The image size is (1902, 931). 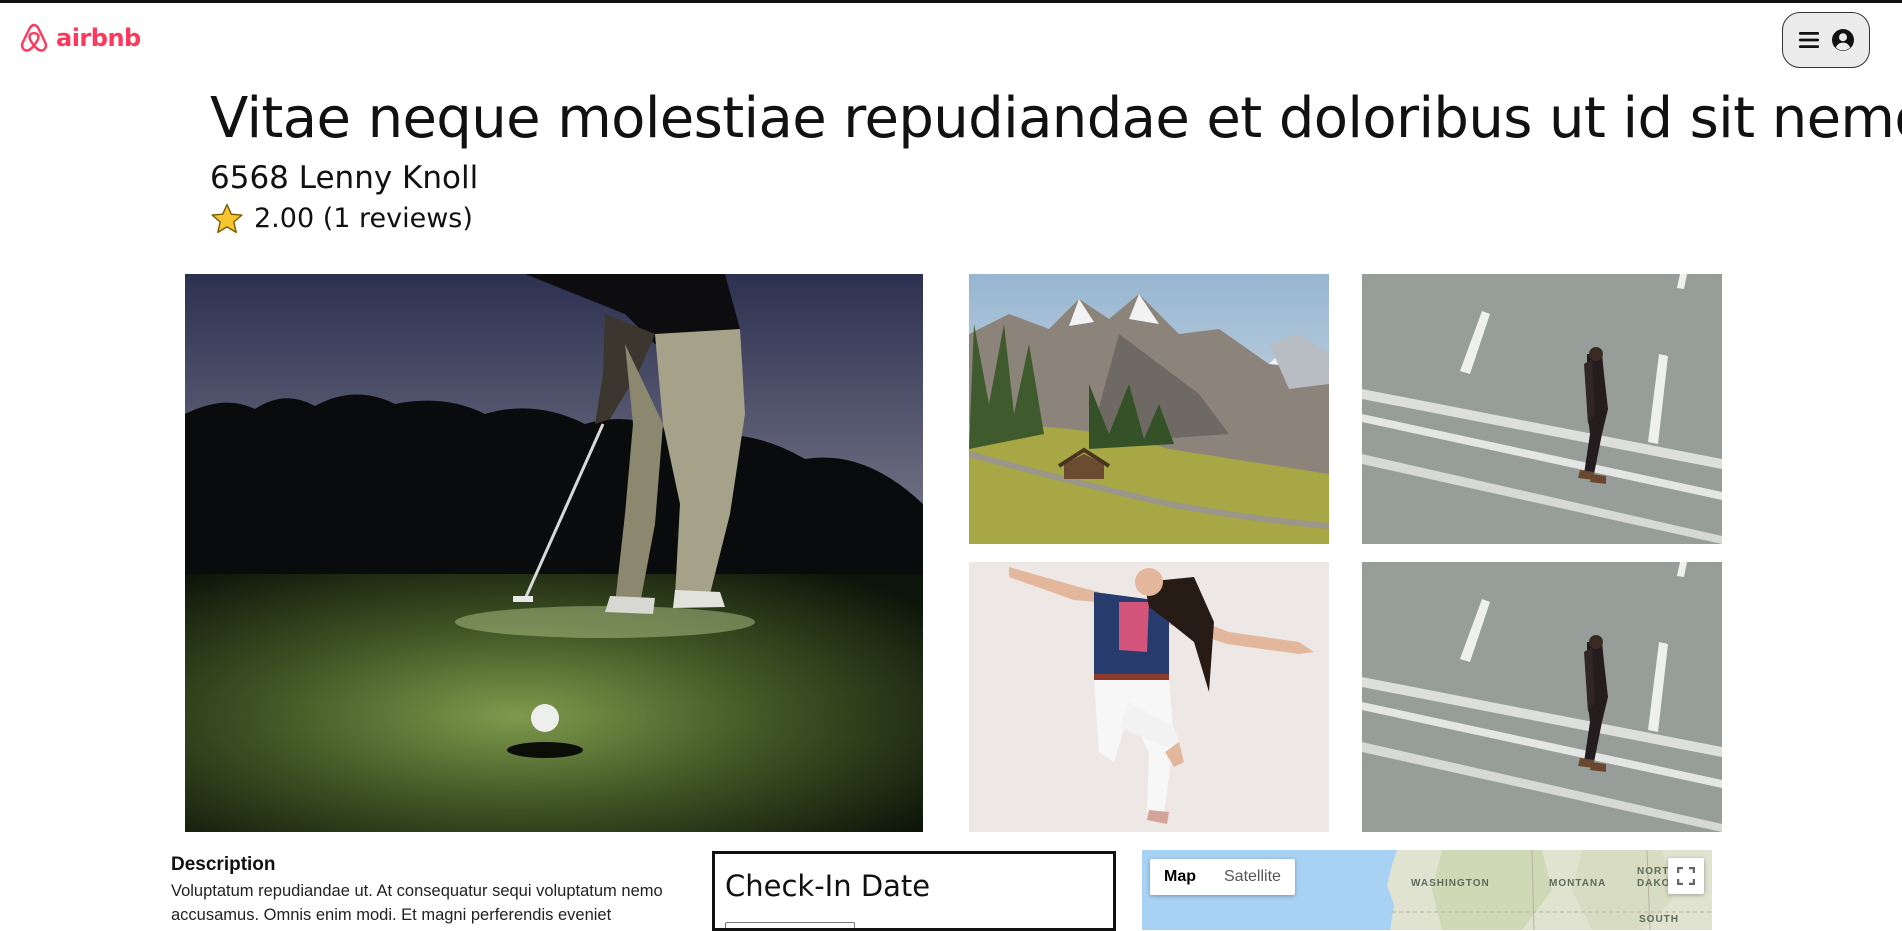 What do you see at coordinates (227, 218) in the screenshot?
I see `star-icon` at bounding box center [227, 218].